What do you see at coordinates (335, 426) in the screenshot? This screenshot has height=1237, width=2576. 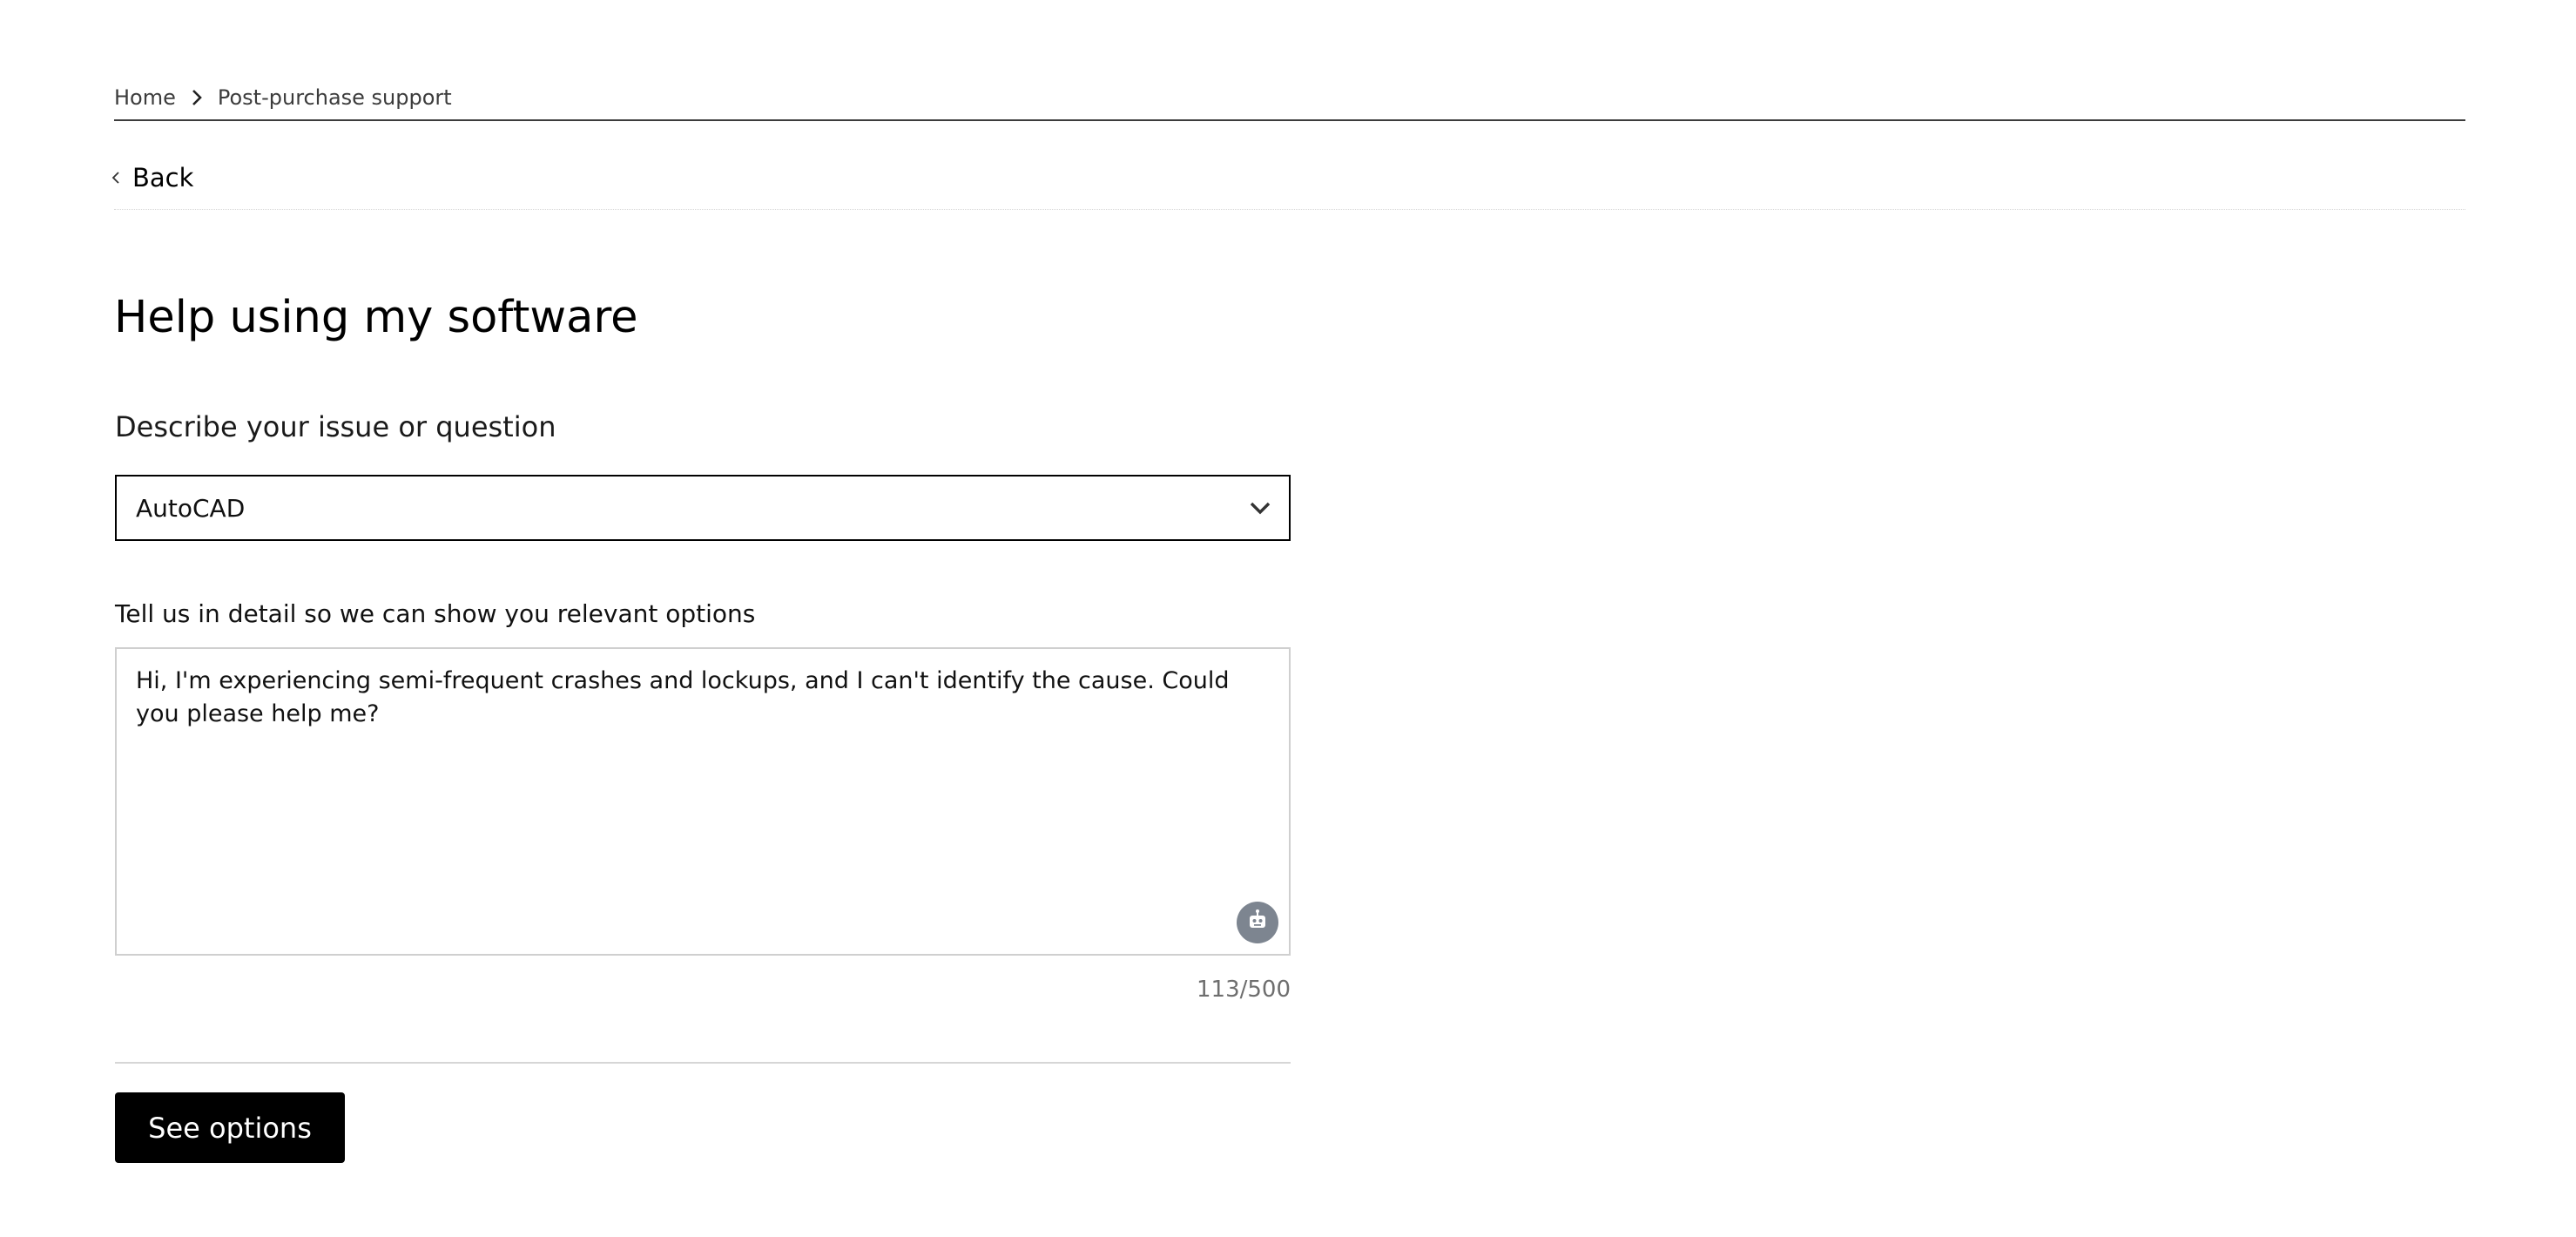 I see `issue-label: Describe your issue or question` at bounding box center [335, 426].